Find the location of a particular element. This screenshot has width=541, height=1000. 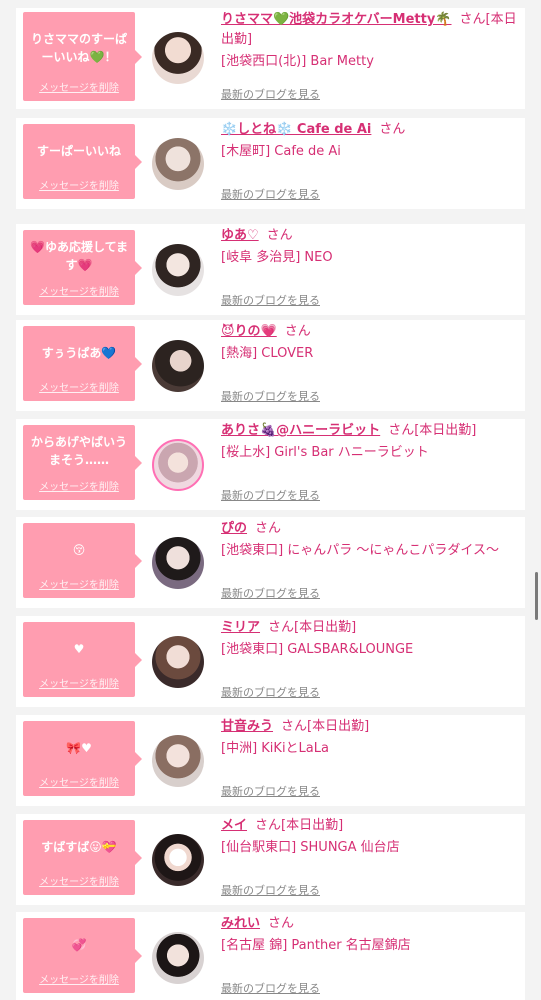

message-bubble: 💞 メッセージを削除 is located at coordinates (82, 955).